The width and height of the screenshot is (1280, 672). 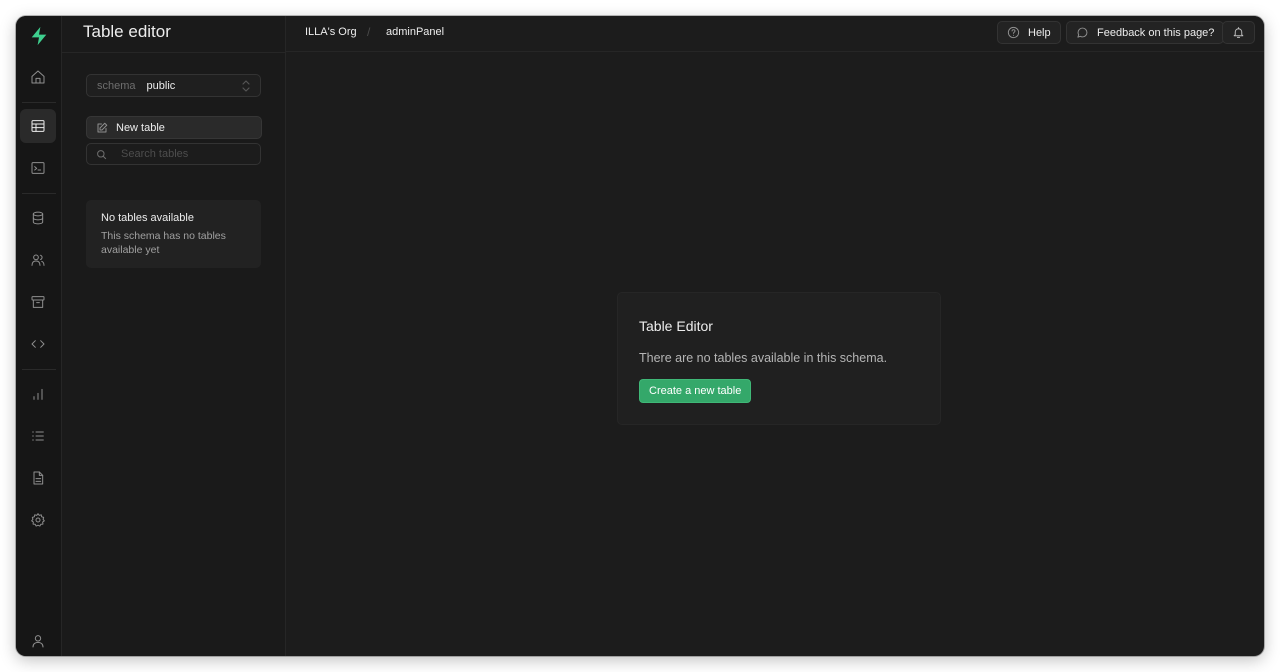 What do you see at coordinates (38, 126) in the screenshot?
I see `table-icon` at bounding box center [38, 126].